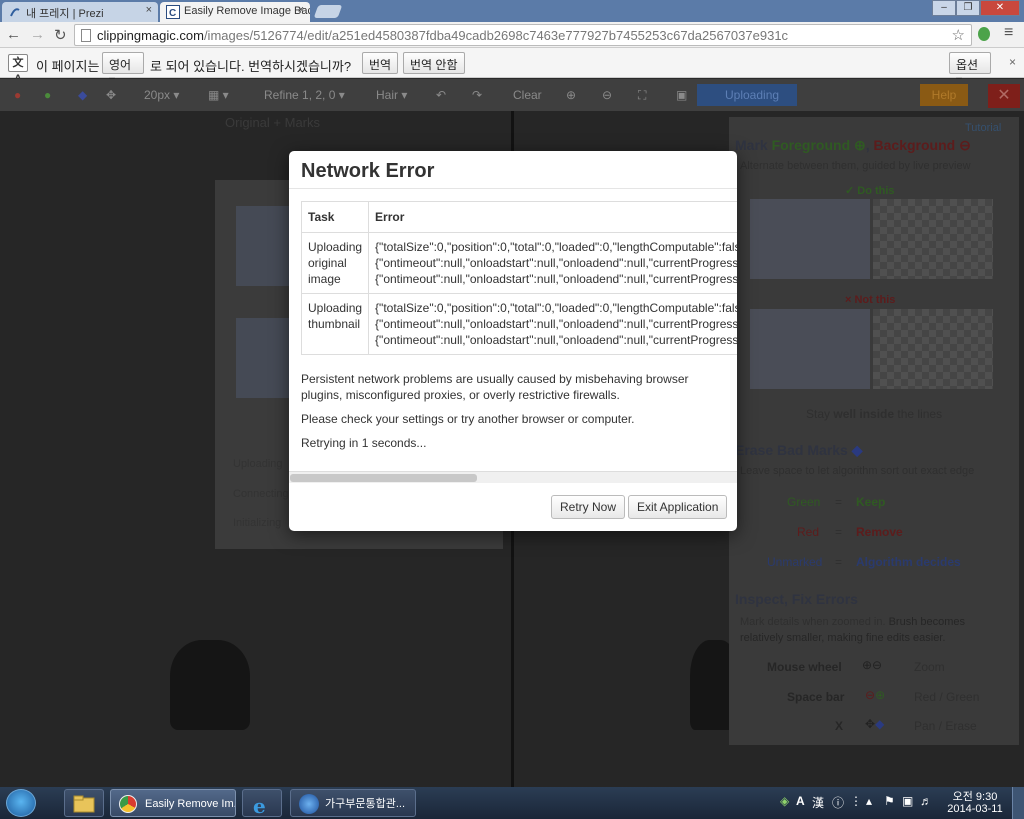  Describe the element at coordinates (944, 95) in the screenshot. I see `help-button: Help` at that location.